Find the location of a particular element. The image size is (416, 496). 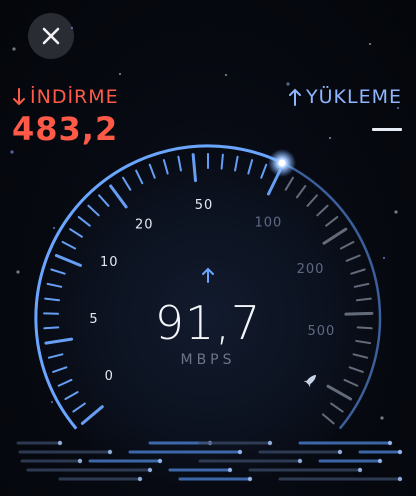

gauge-scale-label: 20 is located at coordinates (144, 225).